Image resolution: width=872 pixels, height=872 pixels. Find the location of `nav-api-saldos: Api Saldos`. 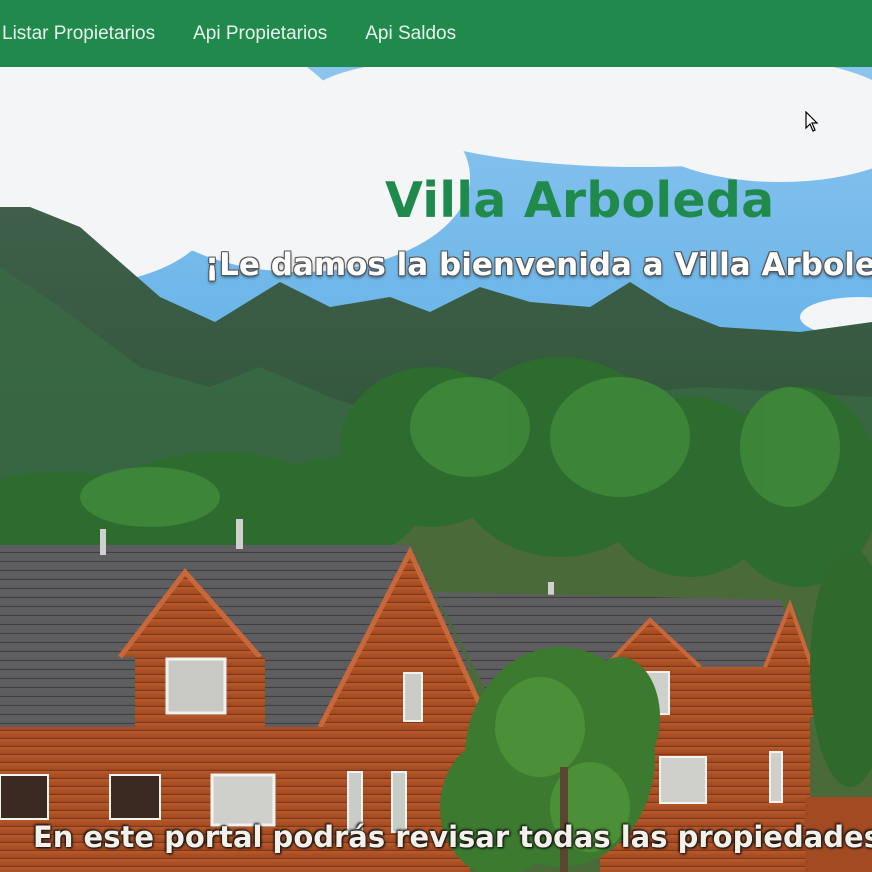

nav-api-saldos: Api Saldos is located at coordinates (410, 34).